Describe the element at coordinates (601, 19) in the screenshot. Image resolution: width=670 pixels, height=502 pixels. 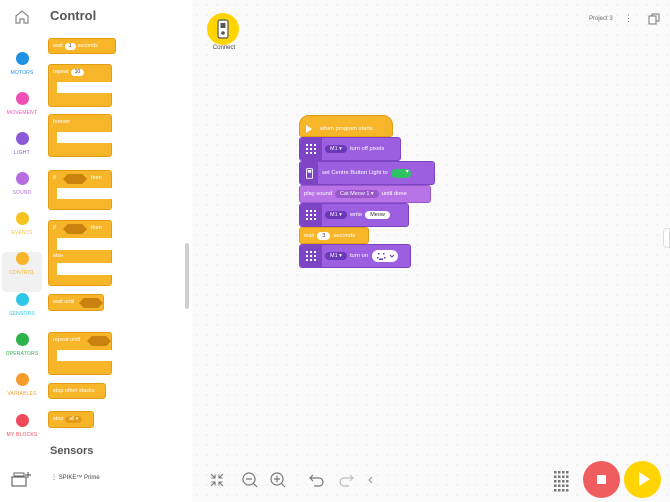
I see `project-name: Project 3` at that location.